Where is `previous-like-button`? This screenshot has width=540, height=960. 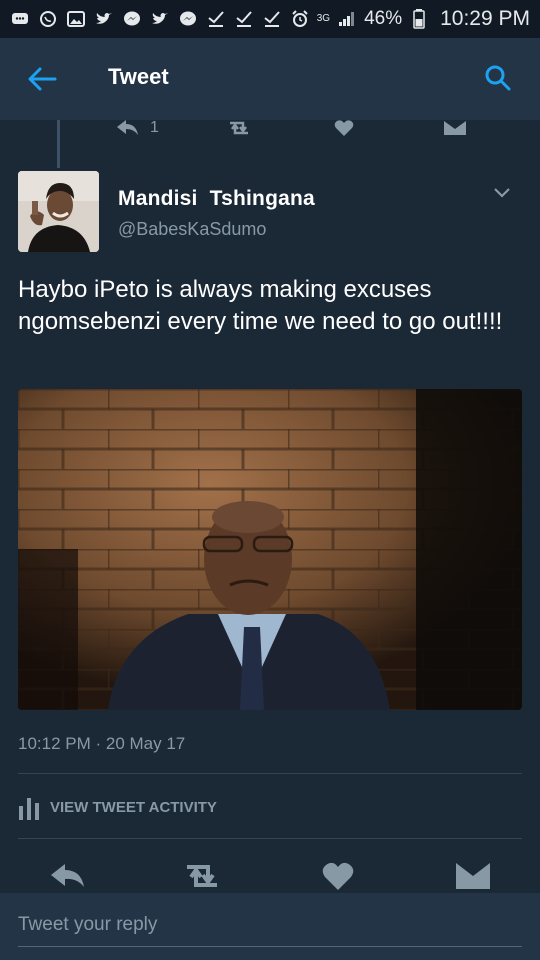 previous-like-button is located at coordinates (344, 128).